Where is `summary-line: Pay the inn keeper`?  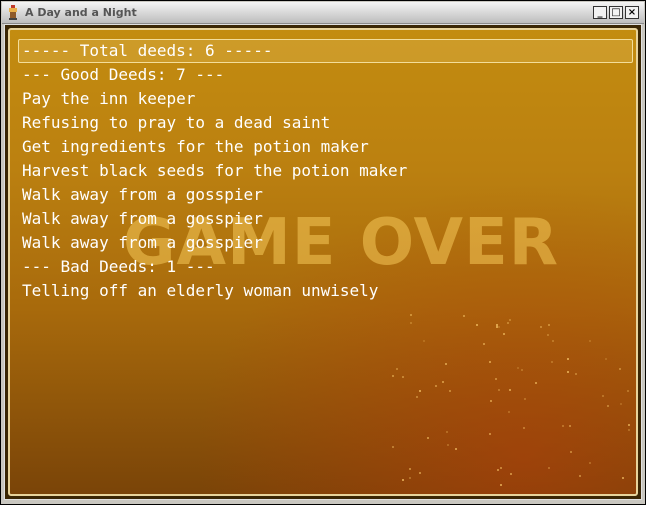 summary-line: Pay the inn keeper is located at coordinates (109, 98).